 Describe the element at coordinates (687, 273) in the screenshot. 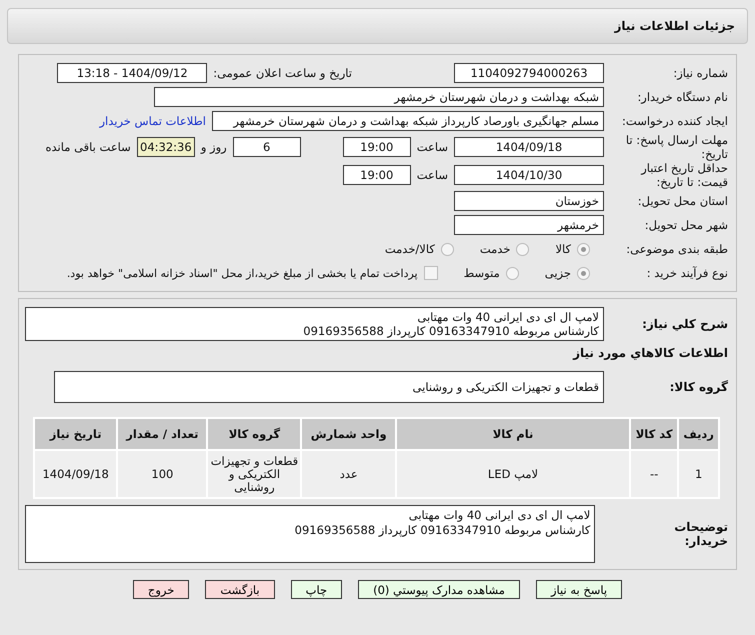

I see `field-label: نوع فرآیند خرید :` at that location.